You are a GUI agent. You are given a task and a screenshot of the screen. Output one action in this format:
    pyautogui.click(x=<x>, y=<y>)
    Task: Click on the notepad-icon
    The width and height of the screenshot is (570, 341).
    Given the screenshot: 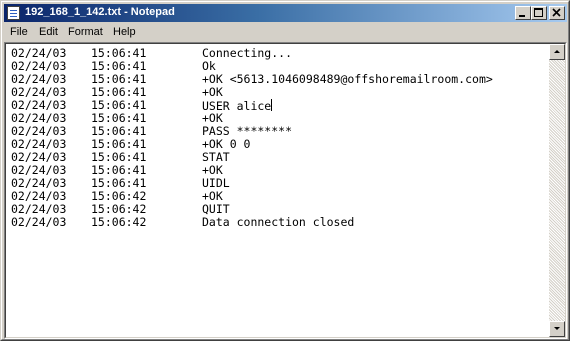 What is the action you would take?
    pyautogui.click(x=13, y=13)
    